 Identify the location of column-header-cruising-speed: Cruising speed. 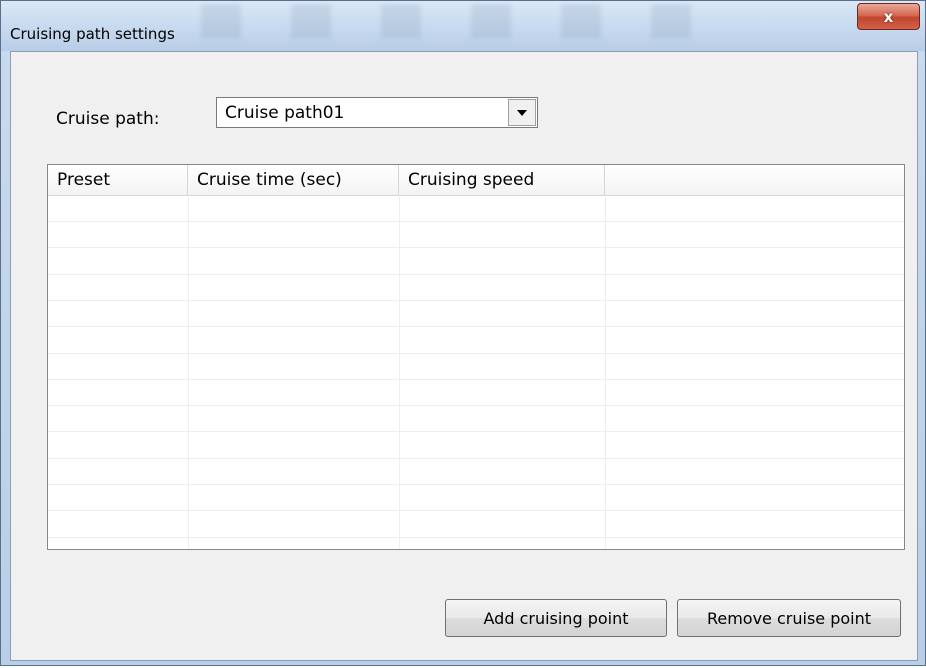
(502, 180).